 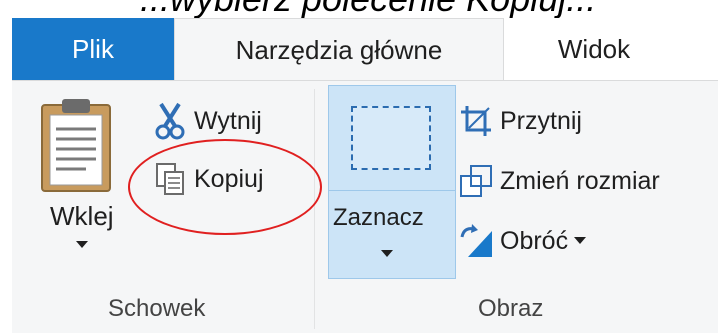 What do you see at coordinates (534, 240) in the screenshot?
I see `rotate-label: Obróć` at bounding box center [534, 240].